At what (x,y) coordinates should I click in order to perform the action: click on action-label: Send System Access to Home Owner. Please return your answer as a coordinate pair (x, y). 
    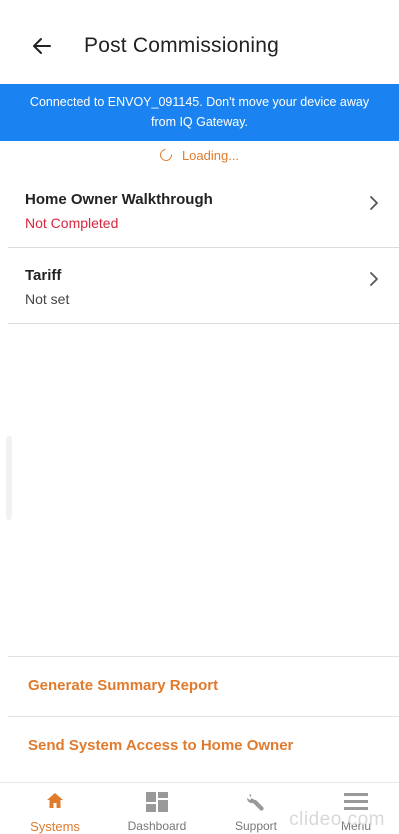
    Looking at the image, I should click on (161, 745).